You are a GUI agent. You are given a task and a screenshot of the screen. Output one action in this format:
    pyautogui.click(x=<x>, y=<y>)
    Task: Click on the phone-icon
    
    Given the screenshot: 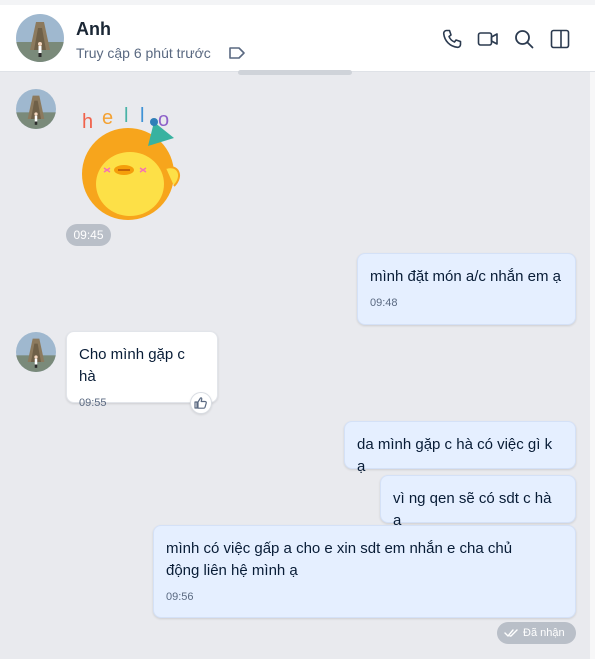 What is the action you would take?
    pyautogui.click(x=452, y=39)
    